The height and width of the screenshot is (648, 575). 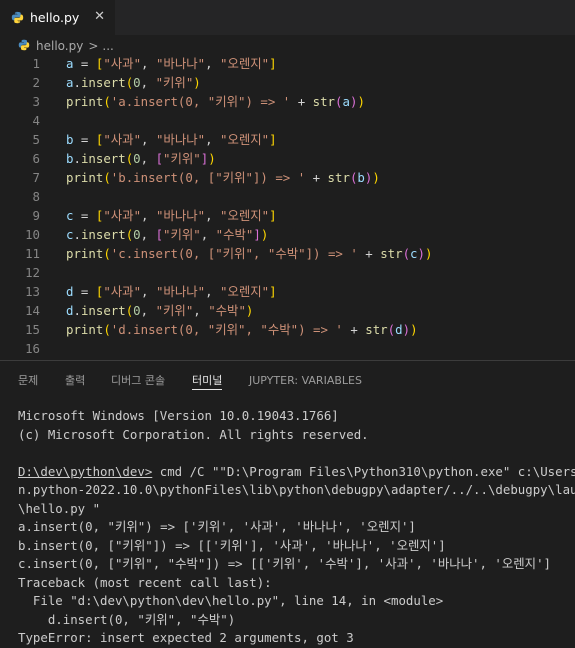 I want to click on code-line: 6 b.insert(0, ["키위"]), so click(x=287, y=158).